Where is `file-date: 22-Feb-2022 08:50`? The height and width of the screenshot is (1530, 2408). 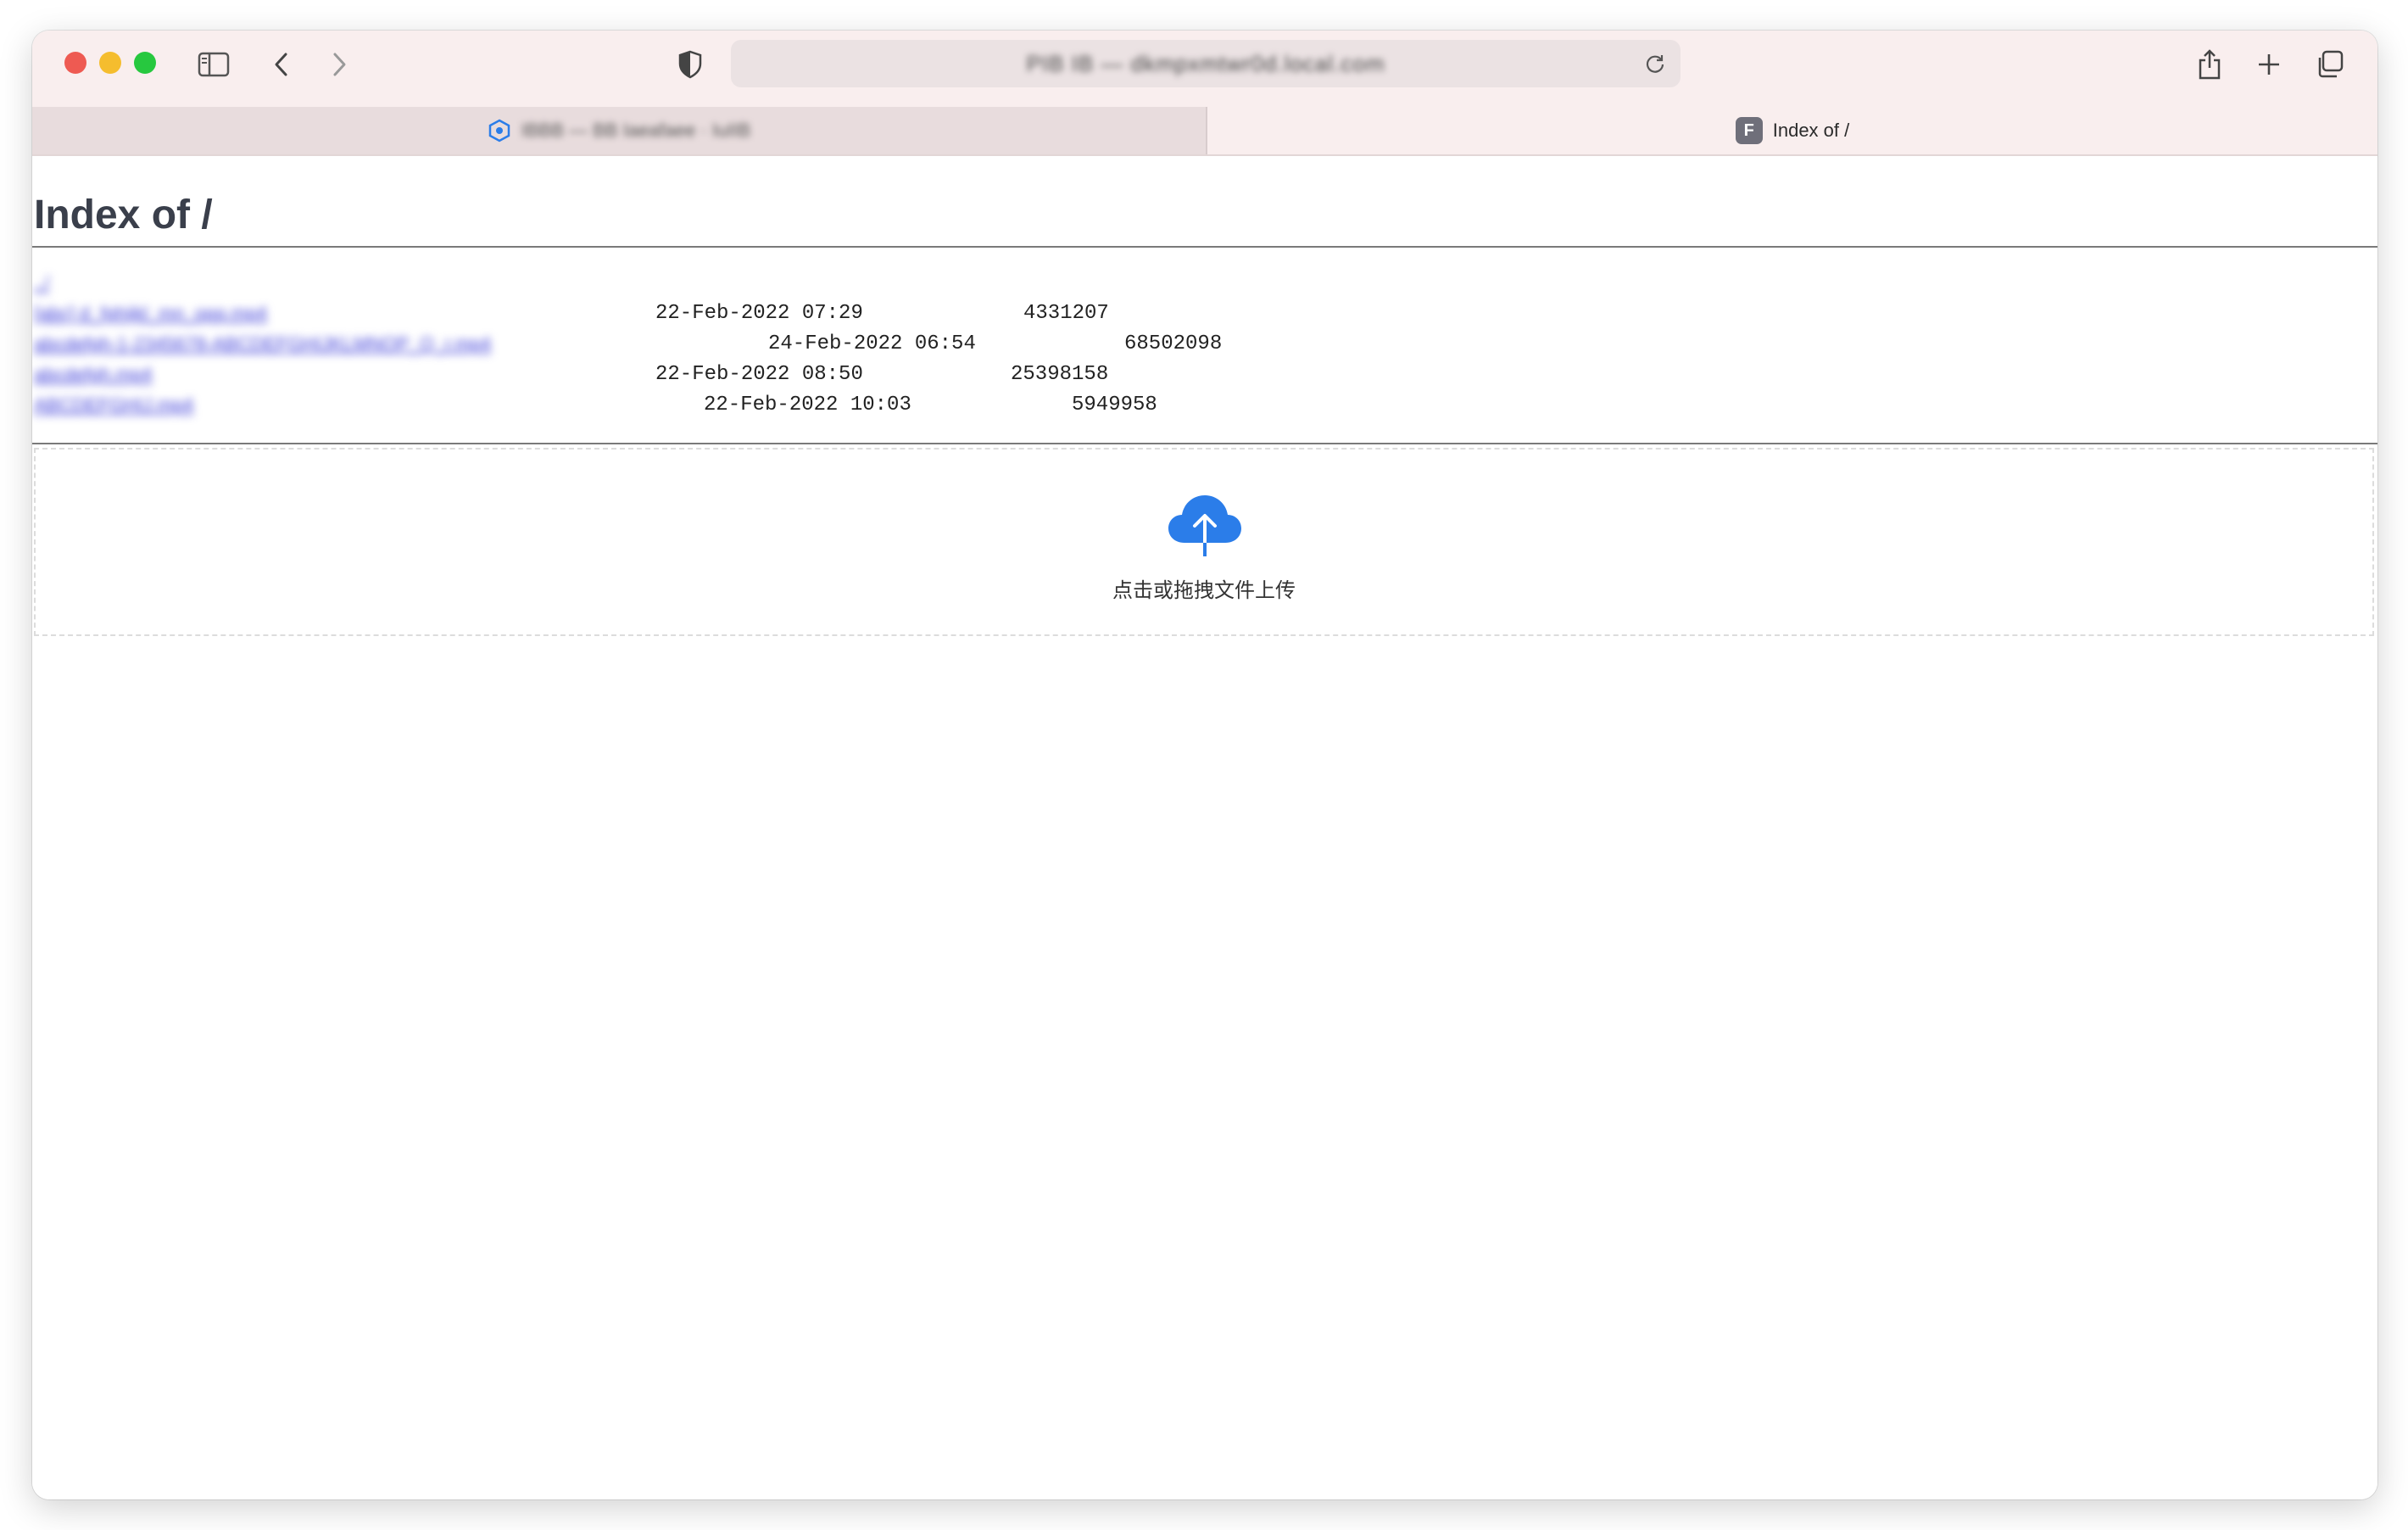
file-date: 22-Feb-2022 08:50 is located at coordinates (759, 375).